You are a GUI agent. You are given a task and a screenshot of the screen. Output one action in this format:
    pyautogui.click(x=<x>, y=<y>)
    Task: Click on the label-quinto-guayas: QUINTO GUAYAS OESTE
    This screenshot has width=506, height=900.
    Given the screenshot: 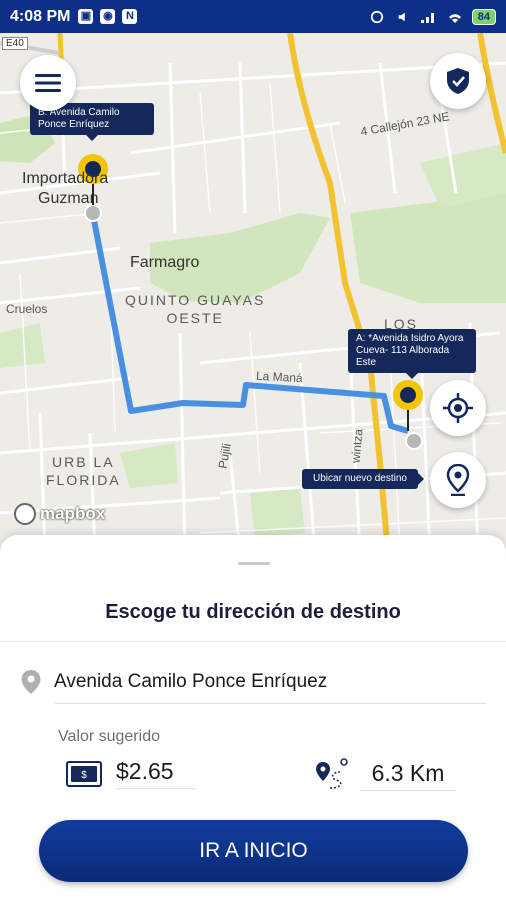 What is the action you would take?
    pyautogui.click(x=195, y=309)
    